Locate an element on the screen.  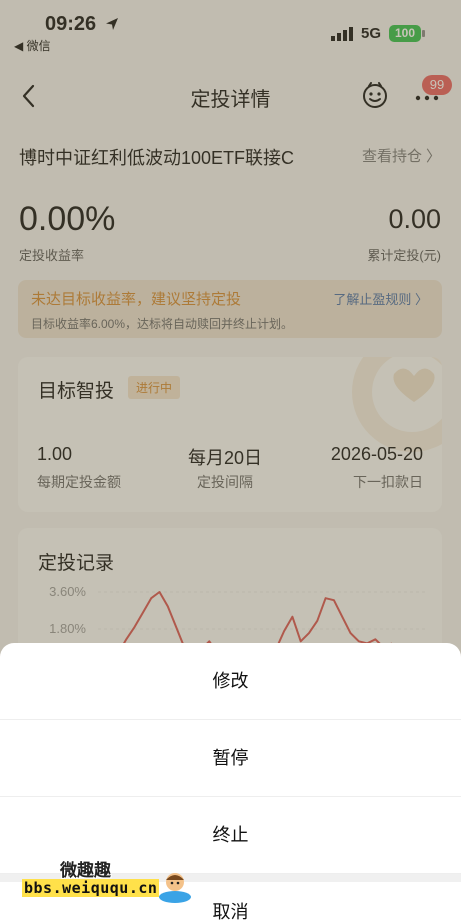
watermark-title: 微趣趣 is located at coordinates (85, 870).